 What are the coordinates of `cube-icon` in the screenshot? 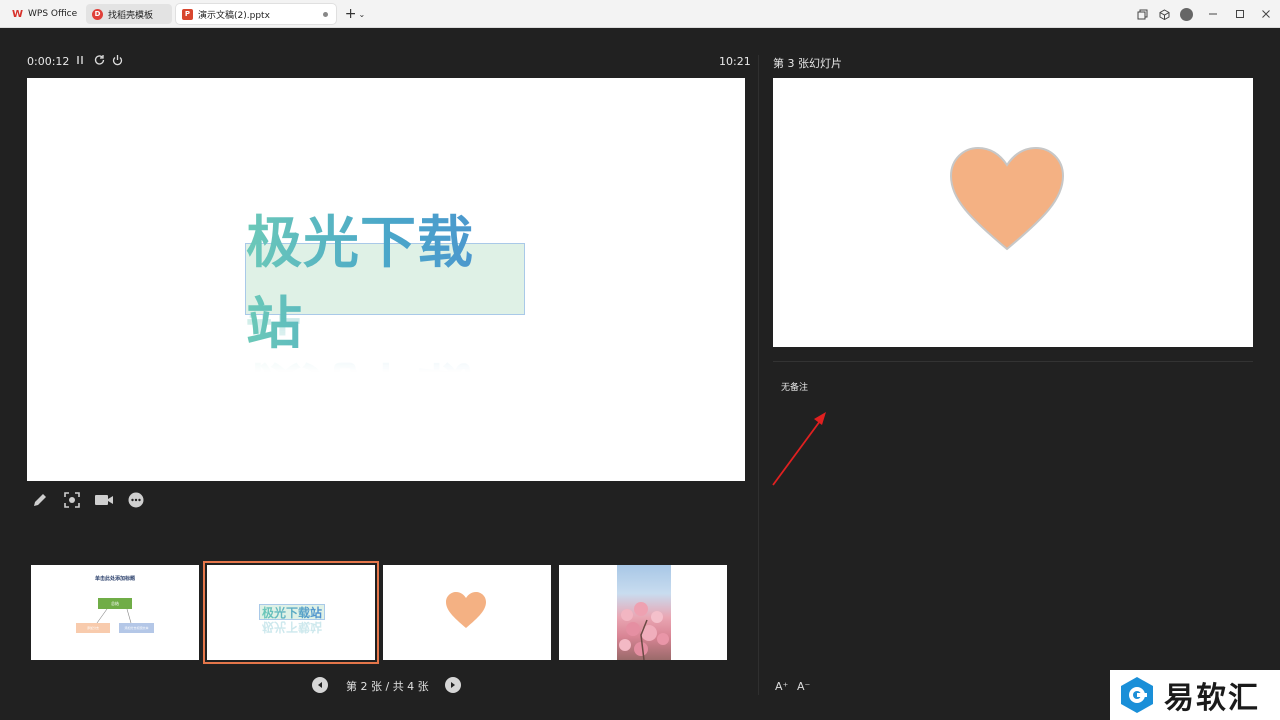 It's located at (1164, 14).